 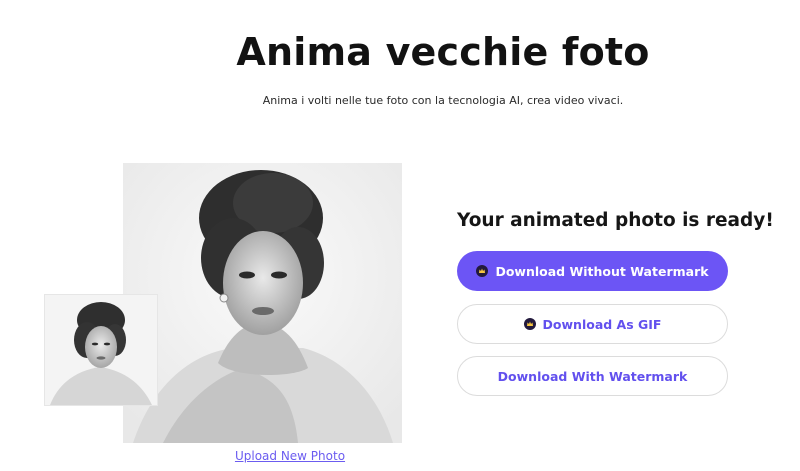 I want to click on download-gif-button: Download As GIF, so click(x=592, y=324).